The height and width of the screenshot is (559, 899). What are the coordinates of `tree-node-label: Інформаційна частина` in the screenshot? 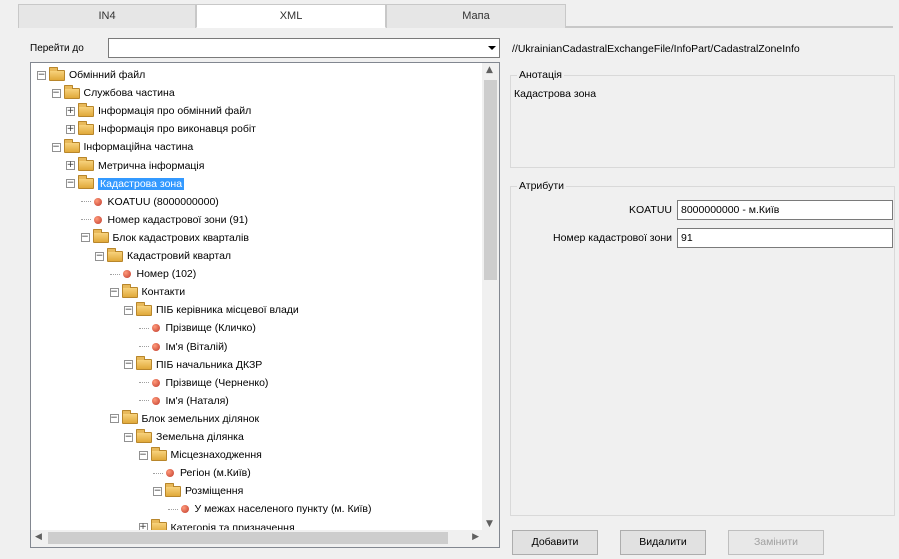 It's located at (138, 147).